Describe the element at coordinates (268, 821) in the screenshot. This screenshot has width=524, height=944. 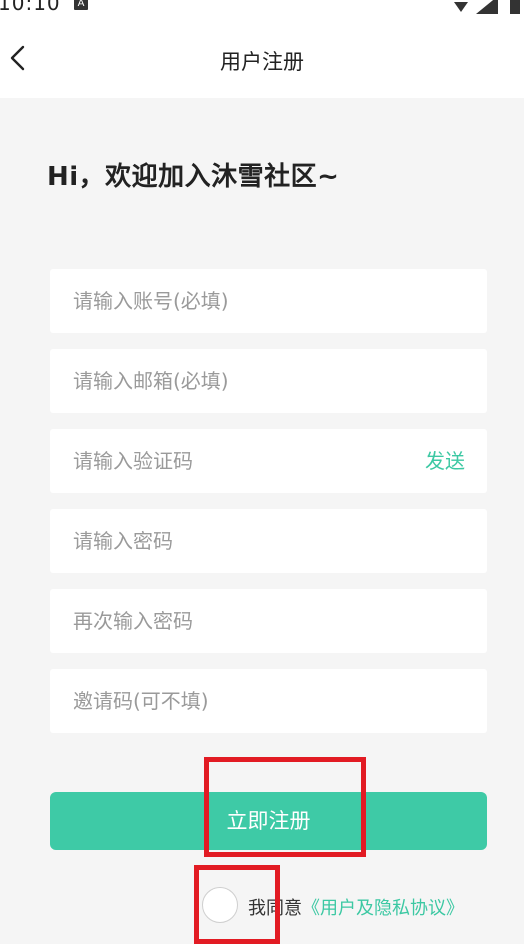
I see `register-button: 立即注册` at that location.